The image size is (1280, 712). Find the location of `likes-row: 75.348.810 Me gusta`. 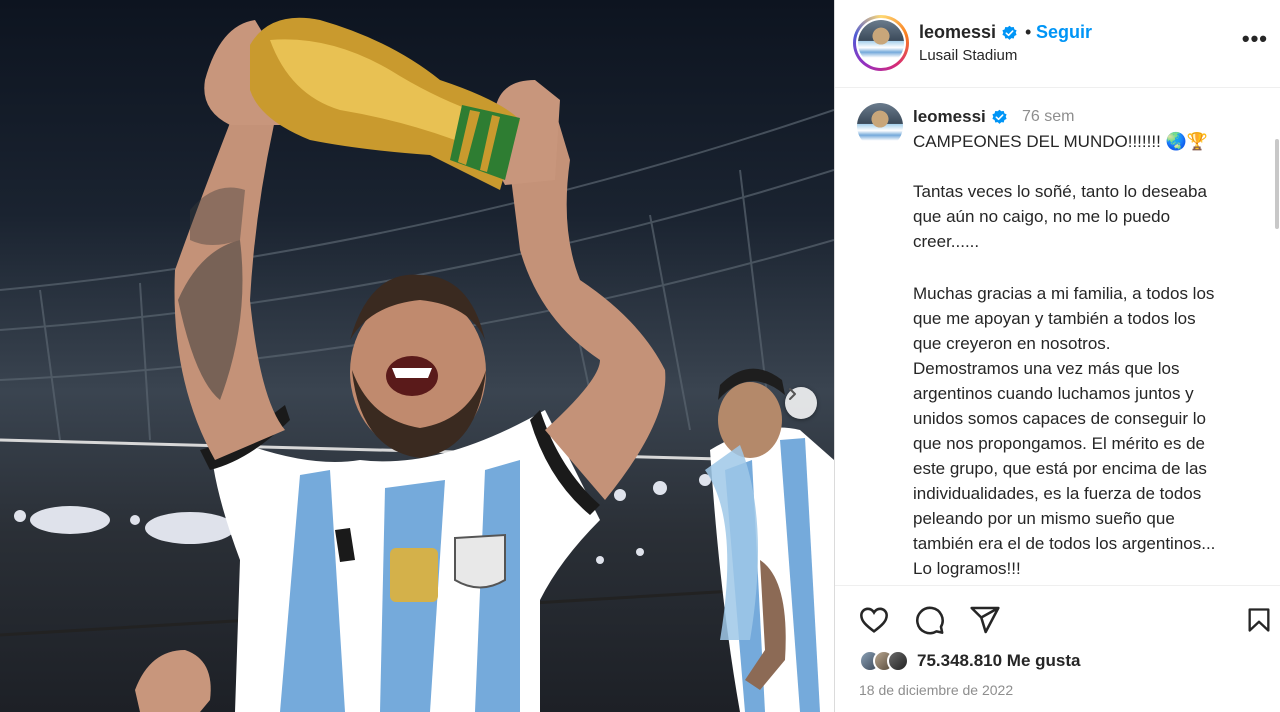

likes-row: 75.348.810 Me gusta is located at coordinates (969, 661).